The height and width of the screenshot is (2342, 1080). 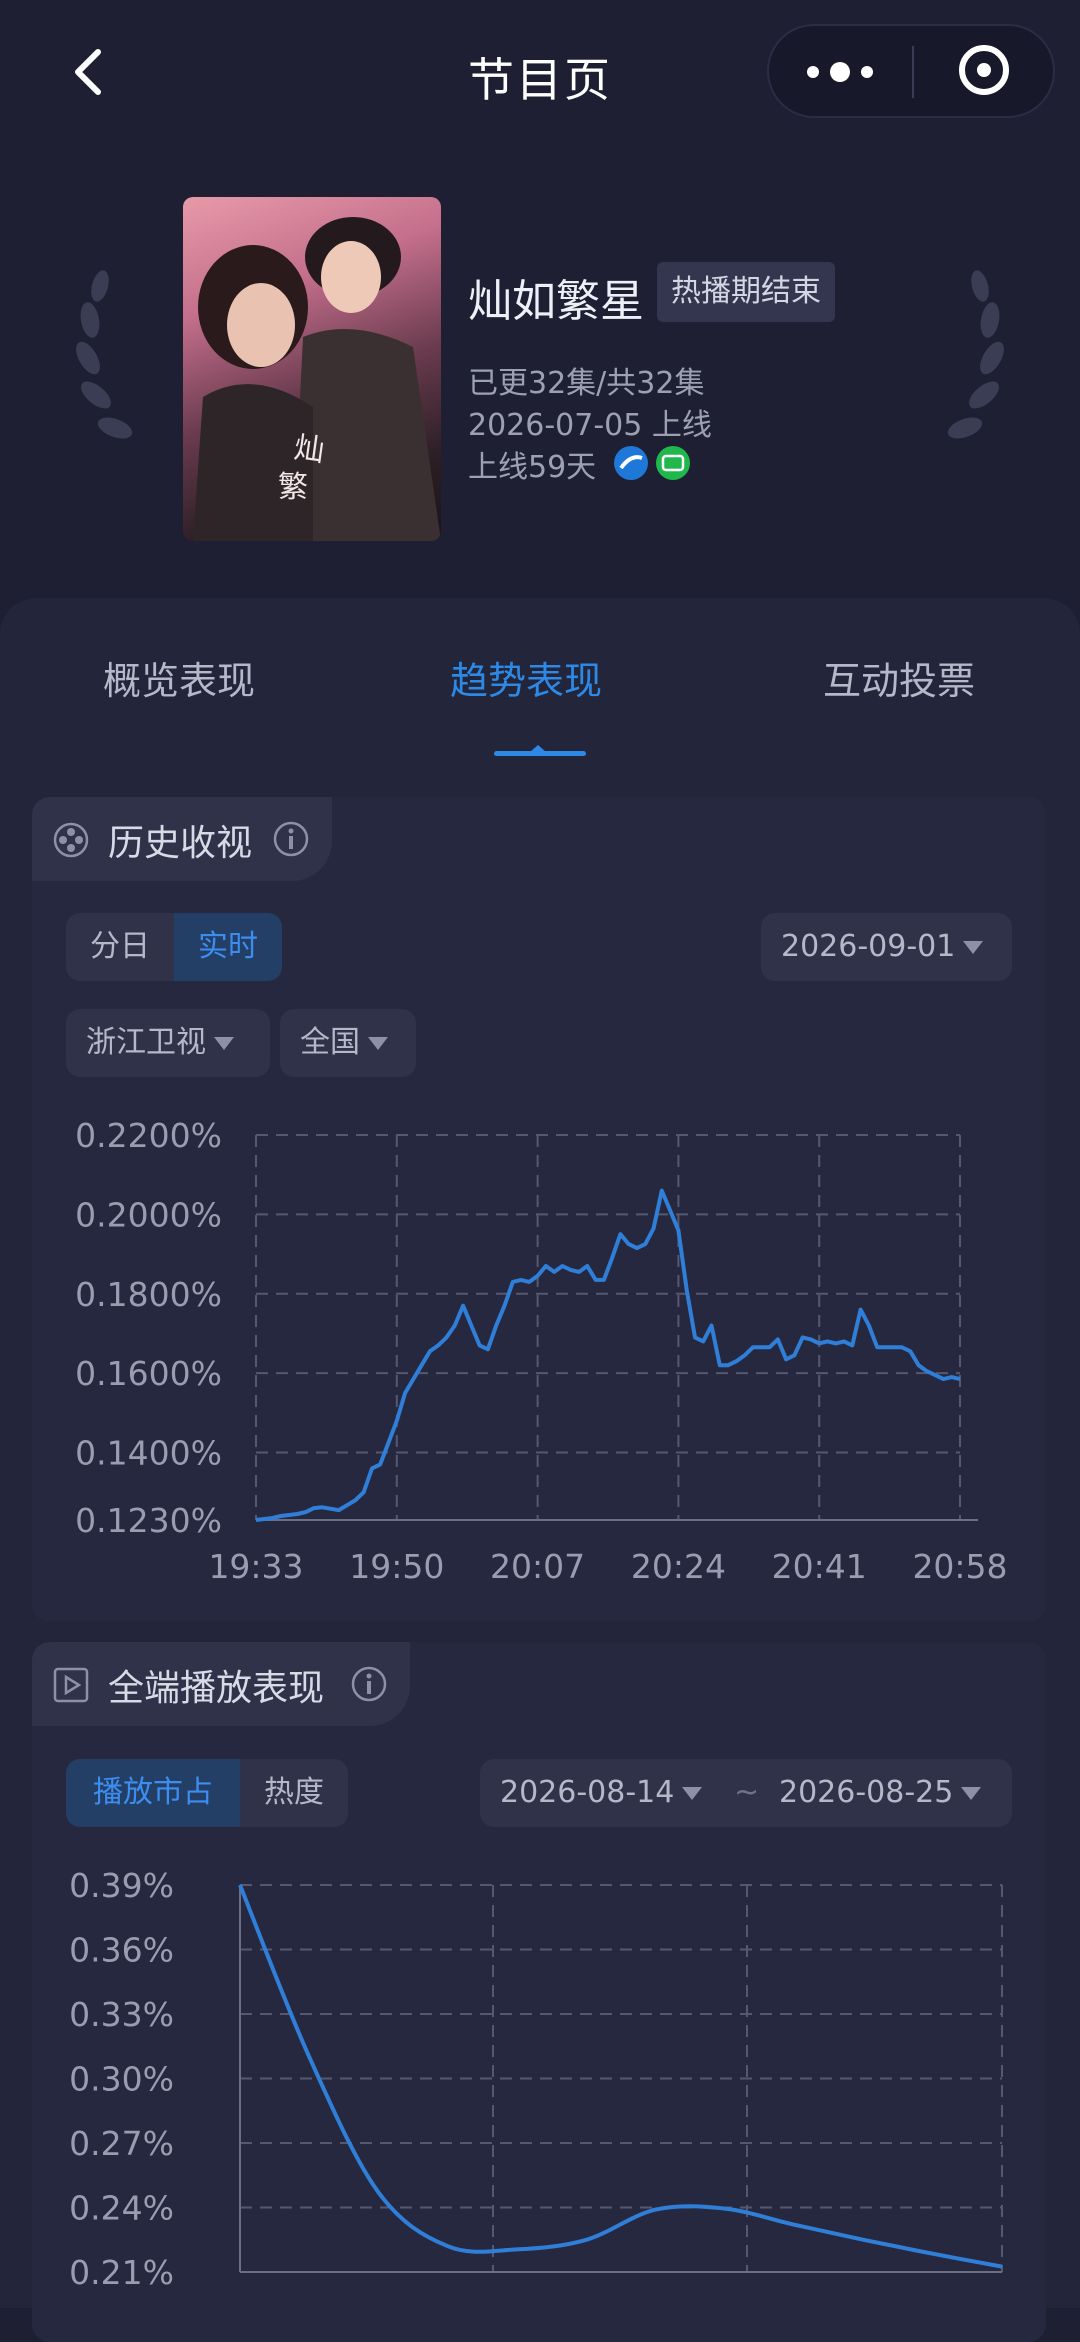 I want to click on y-tick-label: 0.2000%, so click(x=148, y=1214).